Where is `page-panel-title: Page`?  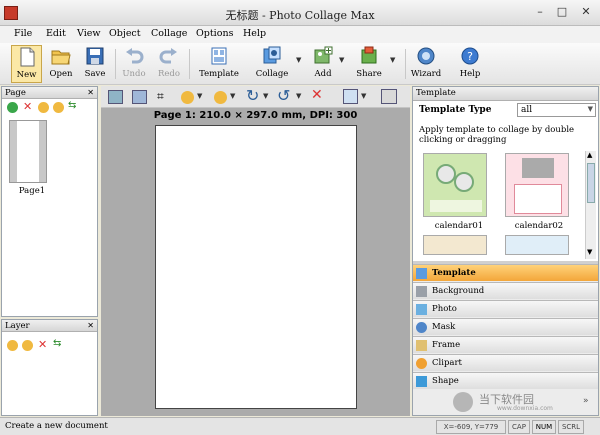
page-panel-title: Page is located at coordinates (15, 93).